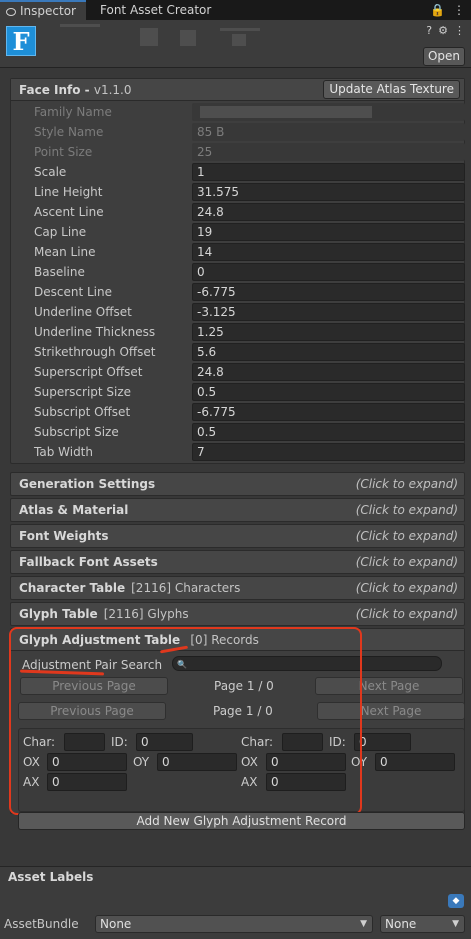 Image resolution: width=471 pixels, height=939 pixels. What do you see at coordinates (63, 452) in the screenshot?
I see `face-info-label: Tab Width` at bounding box center [63, 452].